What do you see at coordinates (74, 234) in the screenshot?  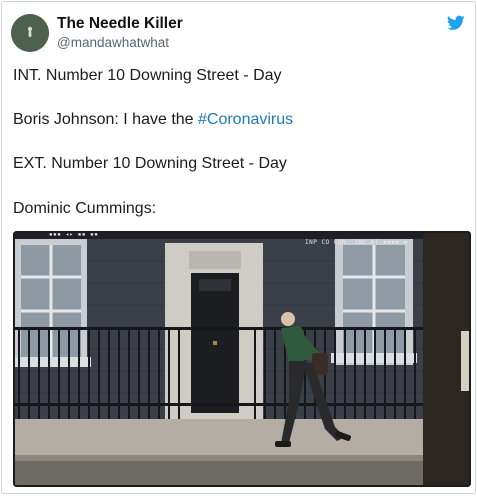 I see `video-overlay-left: ▪▪▪ ◂▸ ▪▪ ▪▪` at bounding box center [74, 234].